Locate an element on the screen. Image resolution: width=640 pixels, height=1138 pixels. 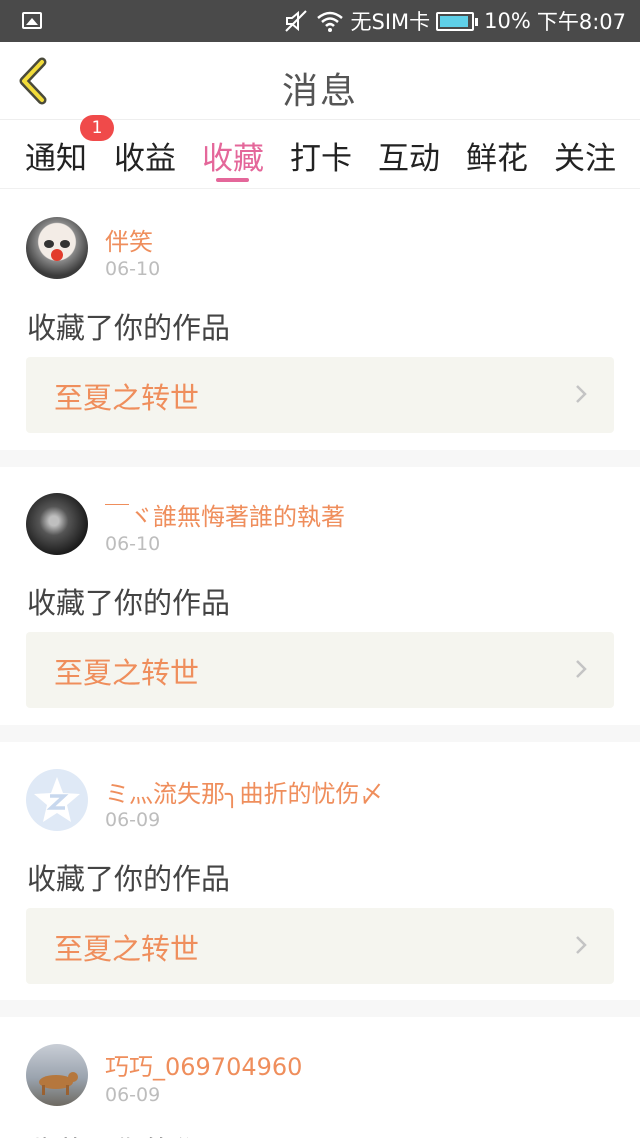
wifi-icon is located at coordinates (330, 21).